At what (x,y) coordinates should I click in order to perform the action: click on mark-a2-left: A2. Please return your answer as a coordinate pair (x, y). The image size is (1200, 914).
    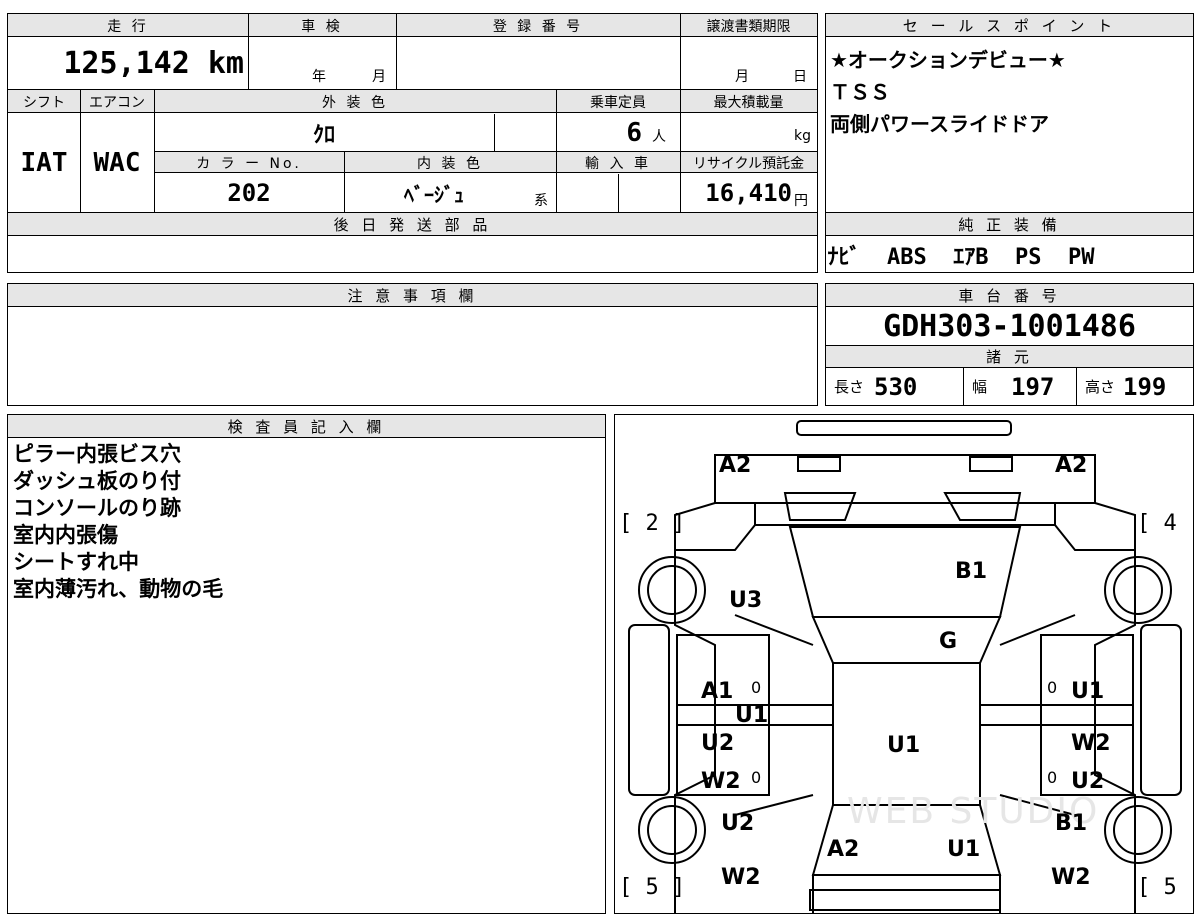
    Looking at the image, I should click on (735, 465).